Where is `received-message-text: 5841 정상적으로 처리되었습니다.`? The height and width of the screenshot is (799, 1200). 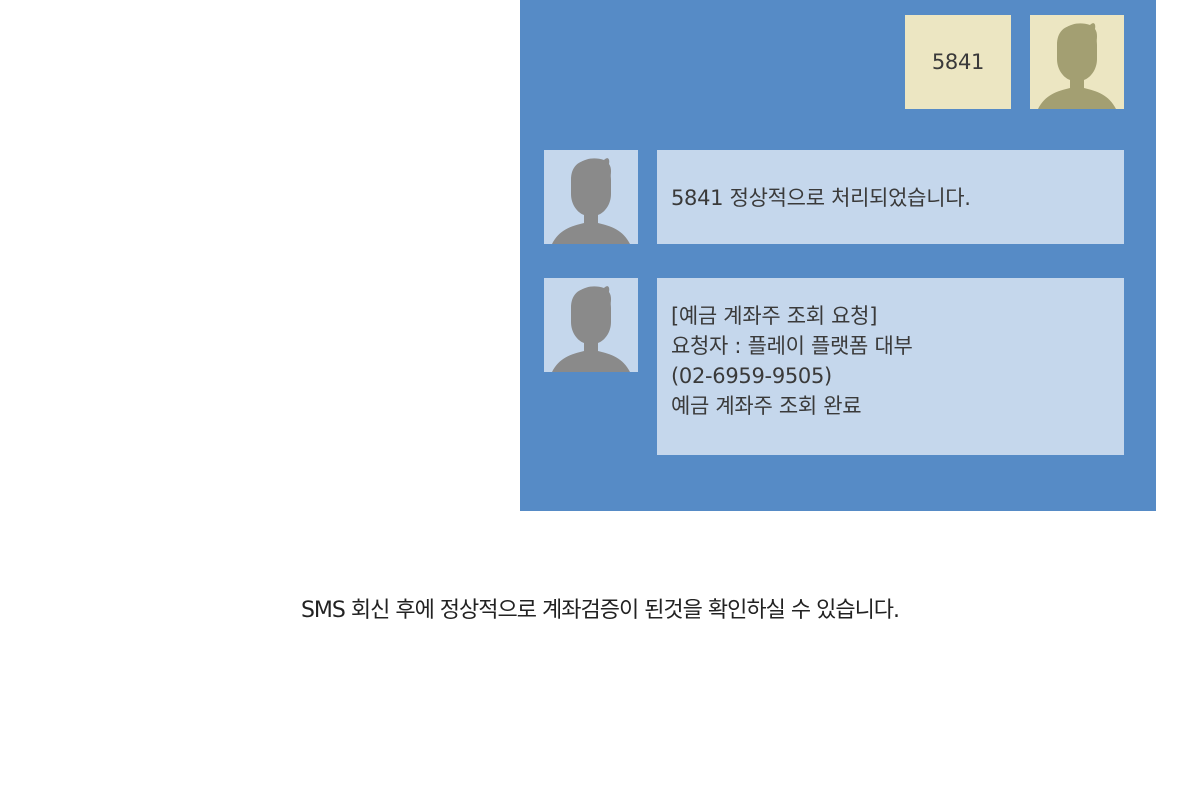
received-message-text: 5841 정상적으로 처리되었습니다. is located at coordinates (821, 198).